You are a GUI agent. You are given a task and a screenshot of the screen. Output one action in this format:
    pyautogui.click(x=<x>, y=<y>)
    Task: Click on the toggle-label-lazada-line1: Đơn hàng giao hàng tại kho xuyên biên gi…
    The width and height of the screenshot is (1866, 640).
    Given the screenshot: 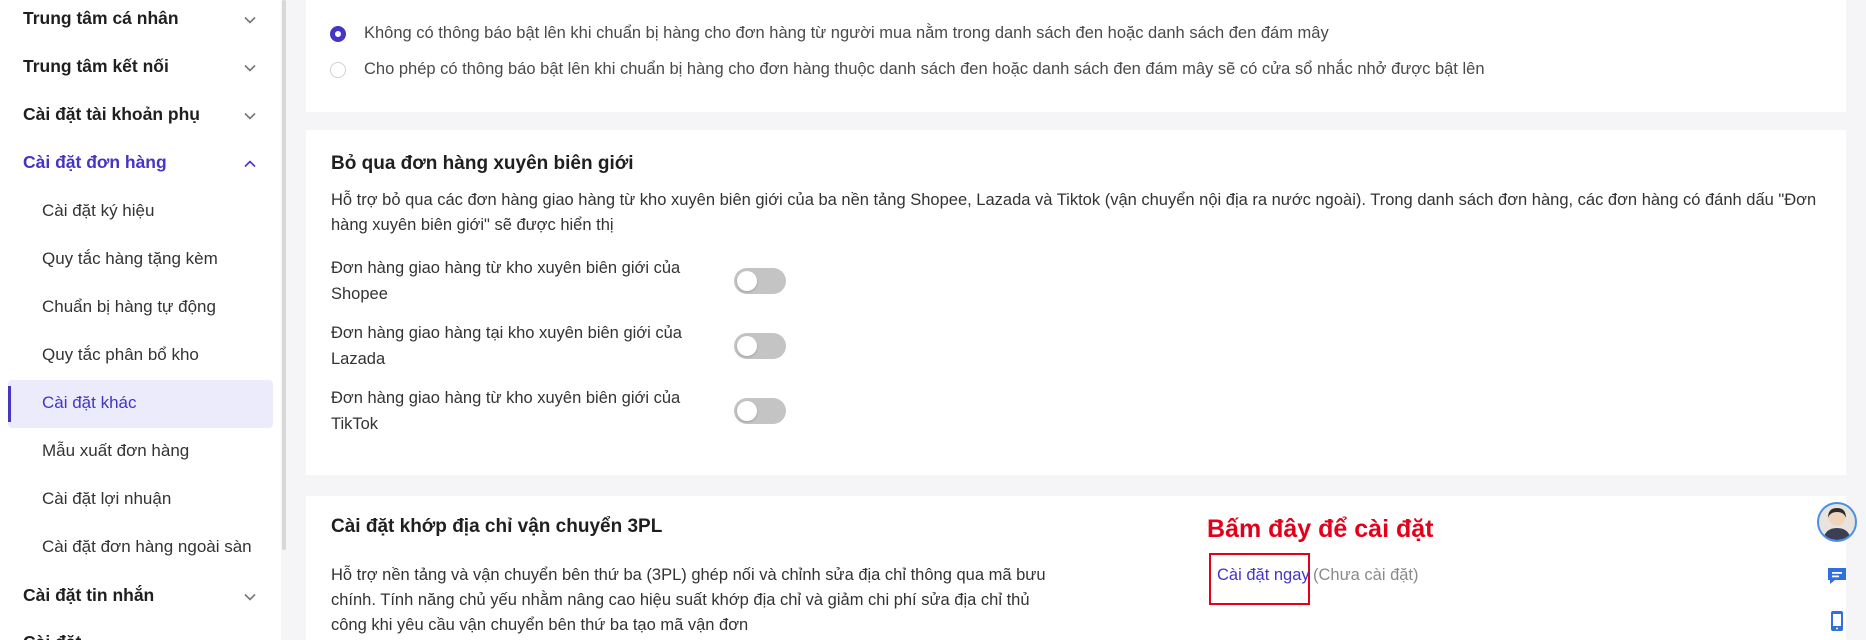 What is the action you would take?
    pyautogui.click(x=506, y=333)
    